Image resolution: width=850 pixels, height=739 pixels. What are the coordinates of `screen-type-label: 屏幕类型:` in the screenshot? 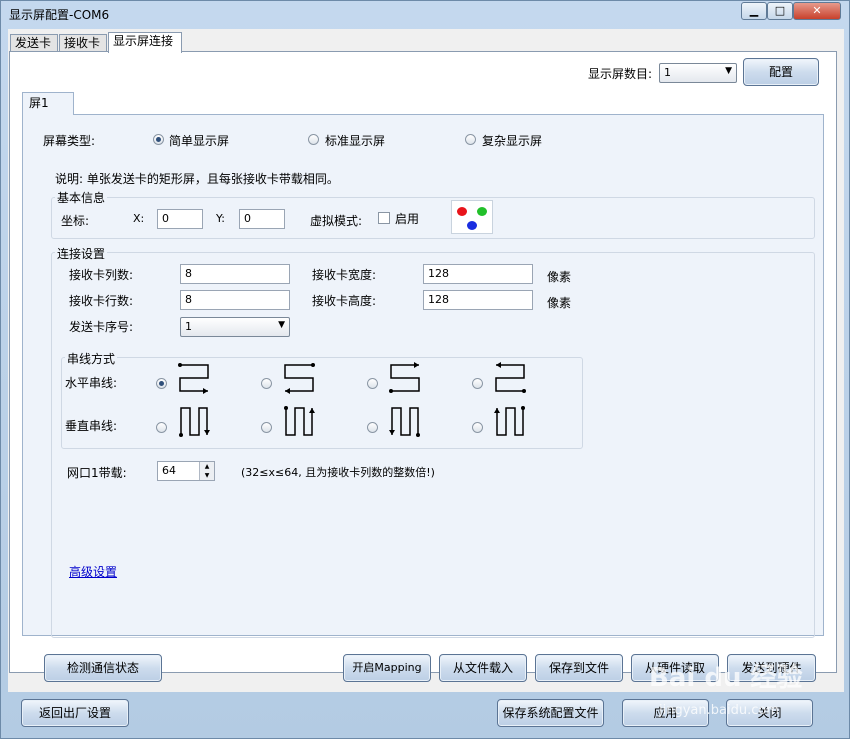 It's located at (69, 141).